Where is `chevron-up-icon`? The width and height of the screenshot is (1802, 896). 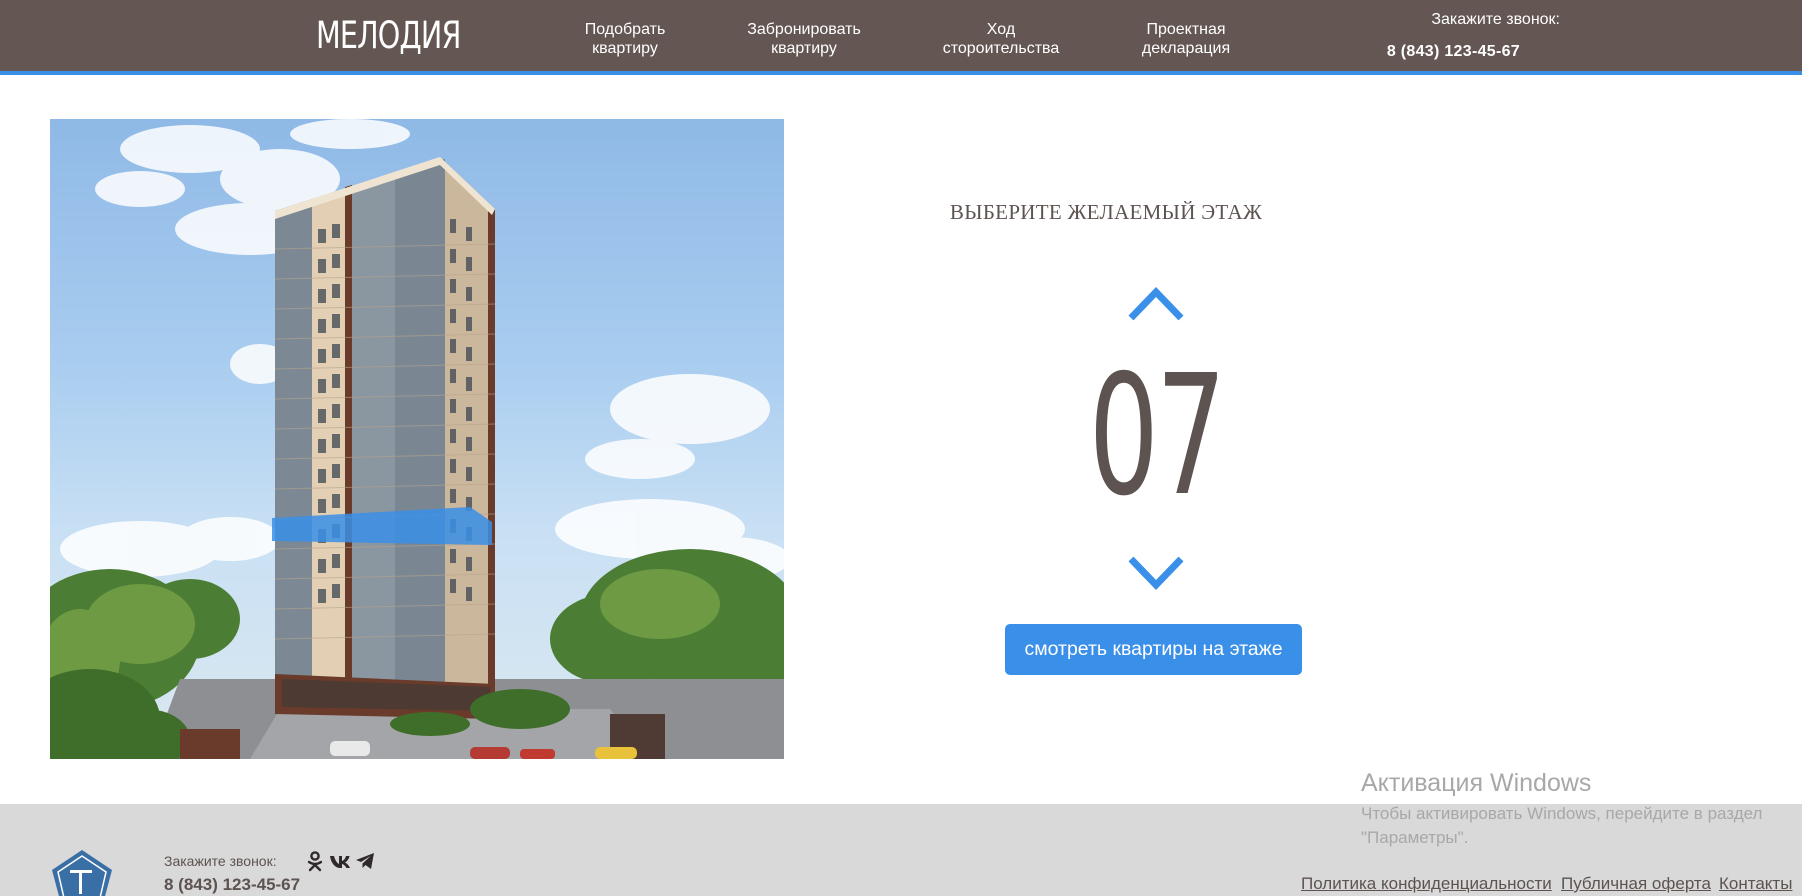 chevron-up-icon is located at coordinates (1156, 303).